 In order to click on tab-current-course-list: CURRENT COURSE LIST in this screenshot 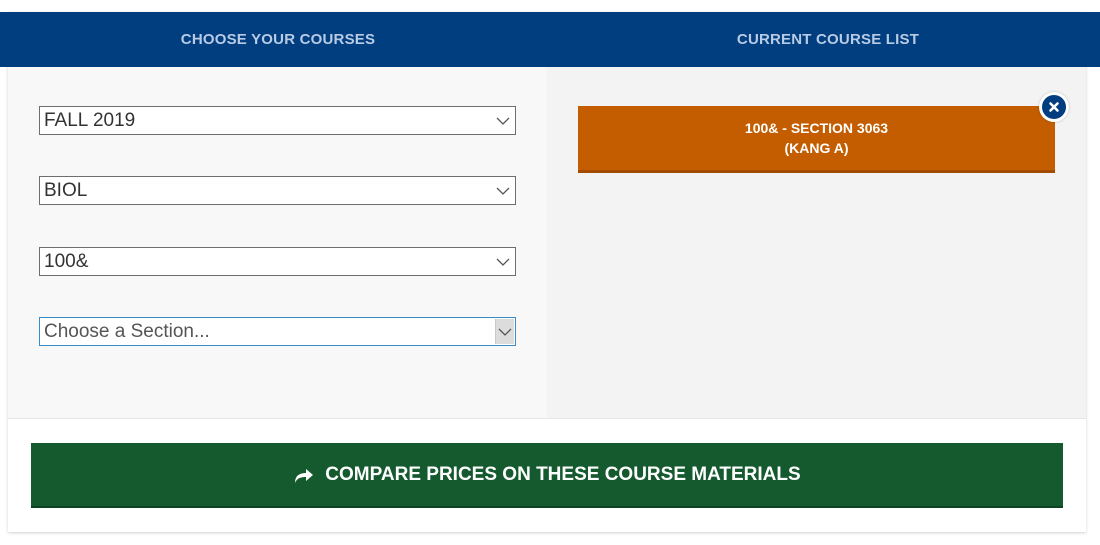, I will do `click(828, 45)`.